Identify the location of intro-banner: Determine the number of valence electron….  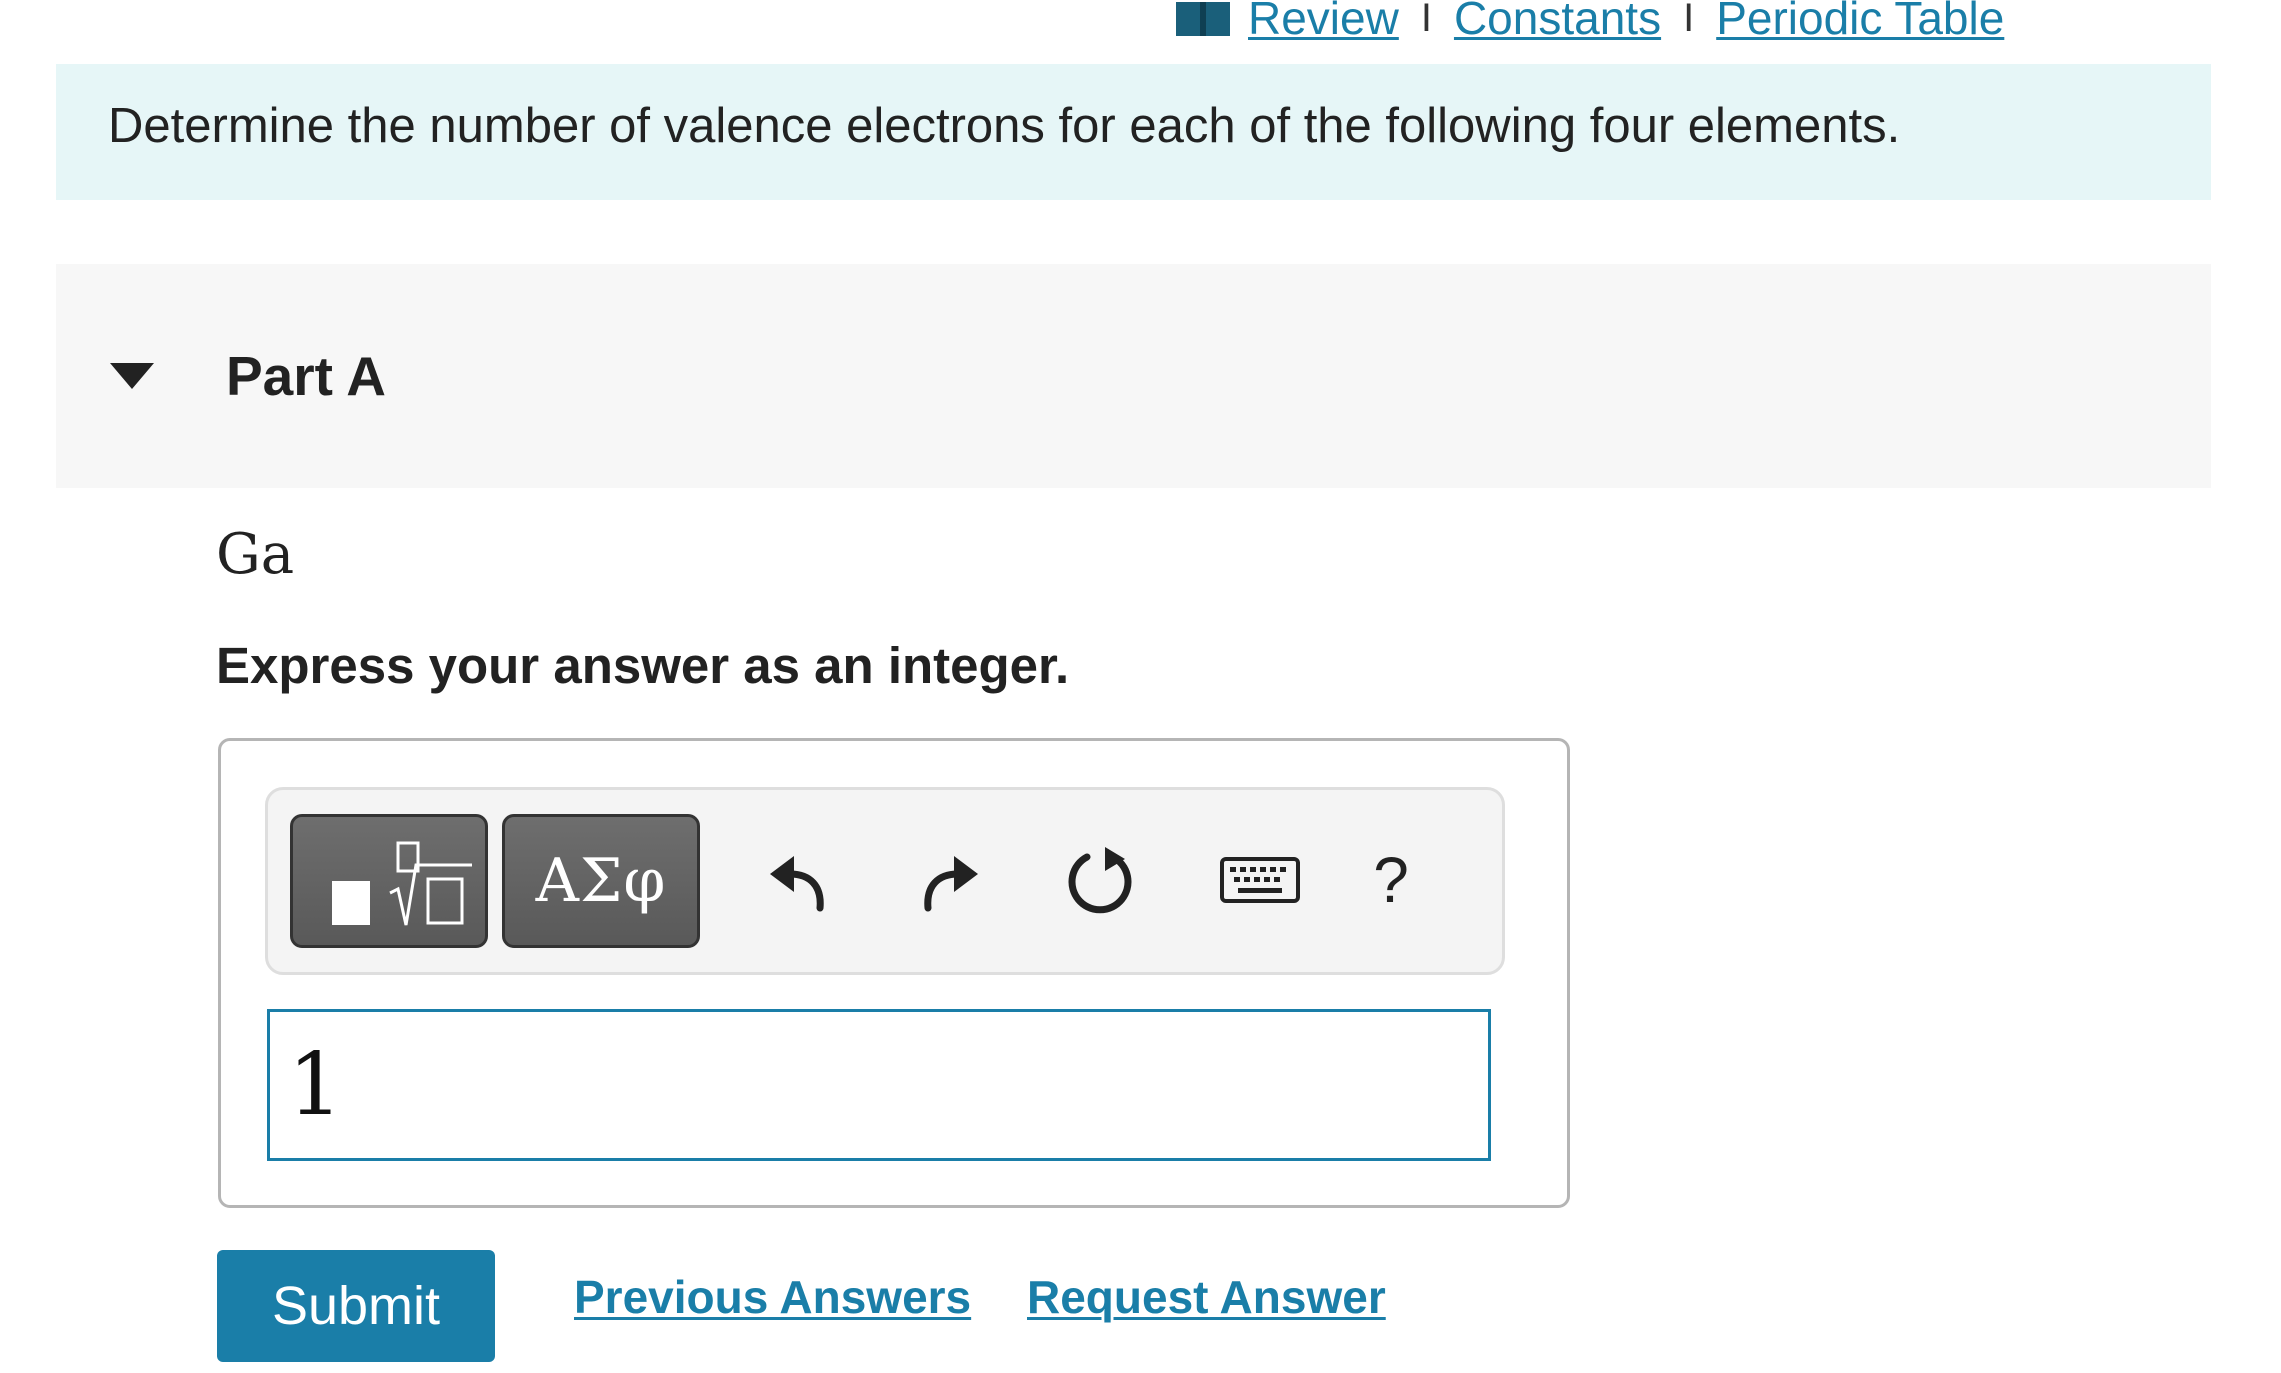
(1133, 132).